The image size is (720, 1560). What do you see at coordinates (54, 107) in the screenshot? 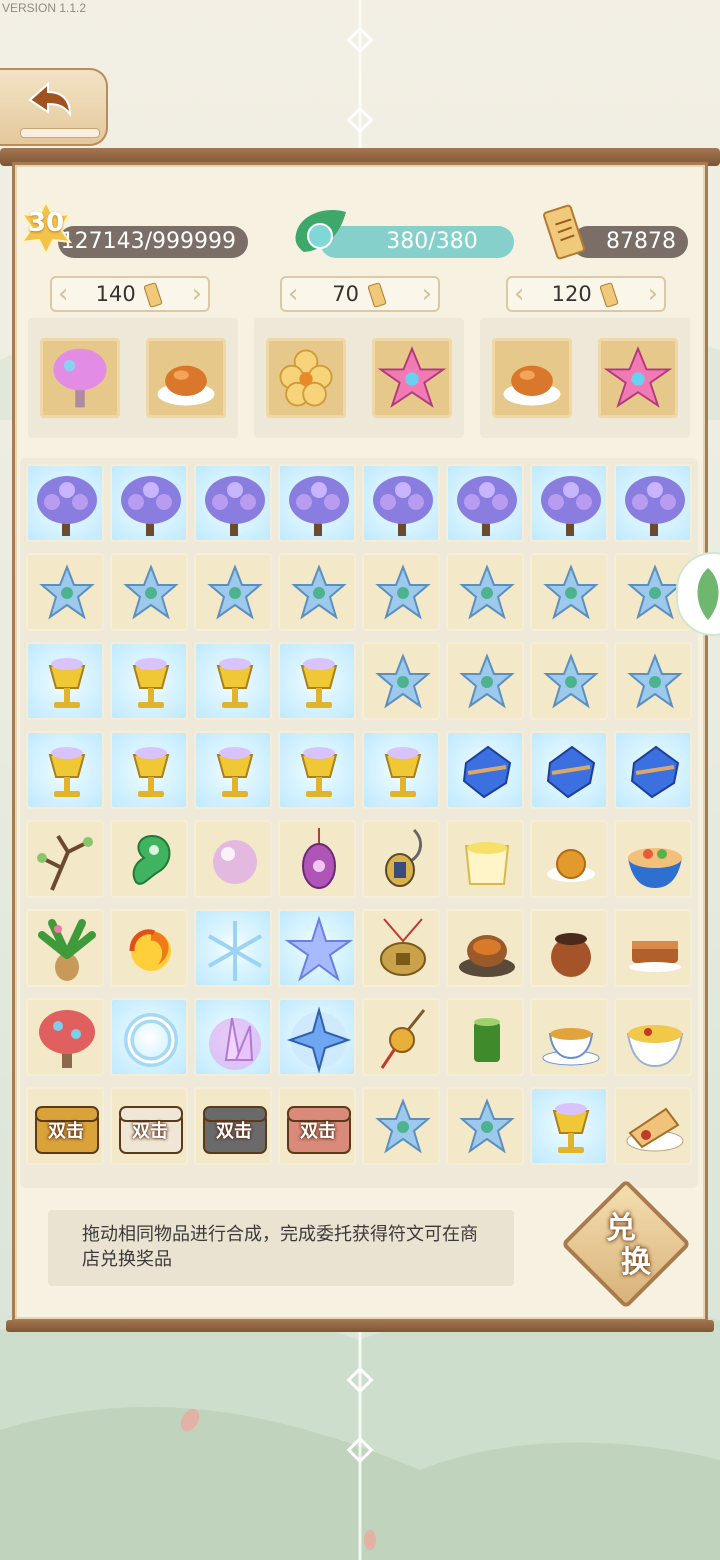
I see `back-button` at bounding box center [54, 107].